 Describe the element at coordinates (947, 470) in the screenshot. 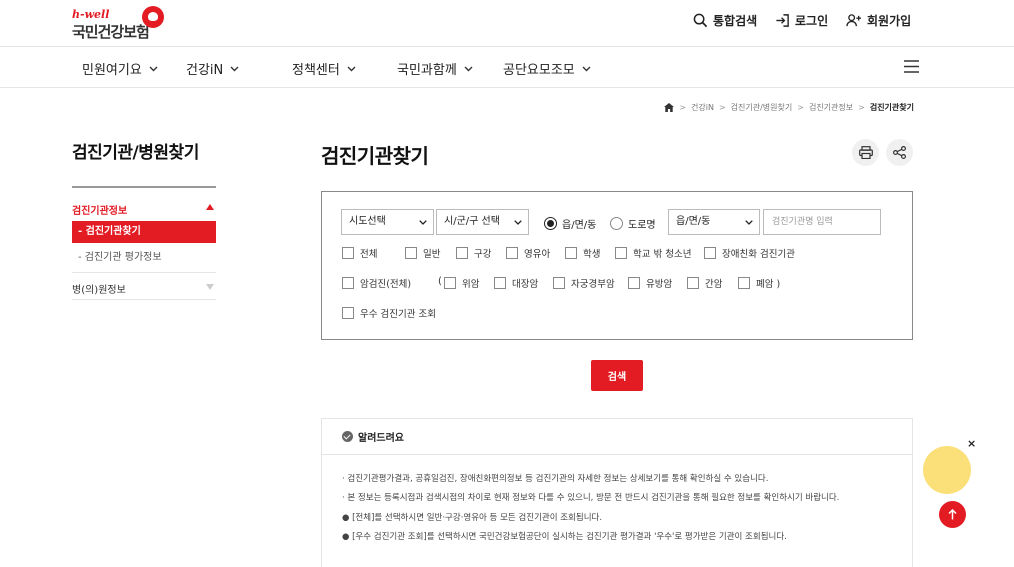

I see `floating-banner` at that location.